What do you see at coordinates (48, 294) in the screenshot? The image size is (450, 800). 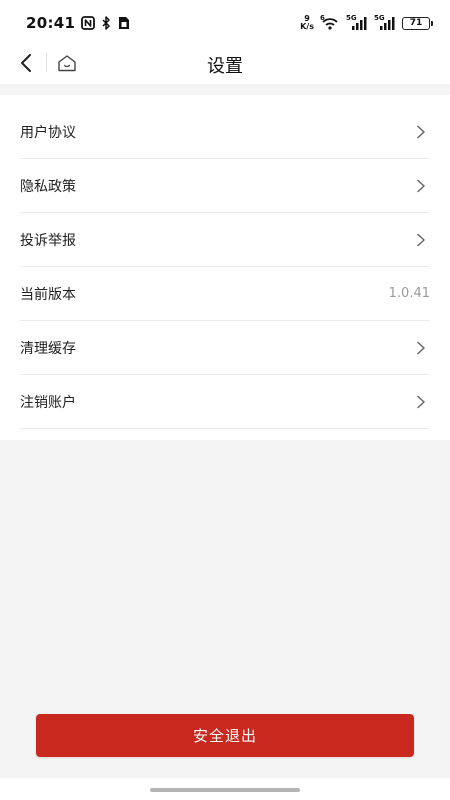 I see `settings-item-label: 当前版本` at bounding box center [48, 294].